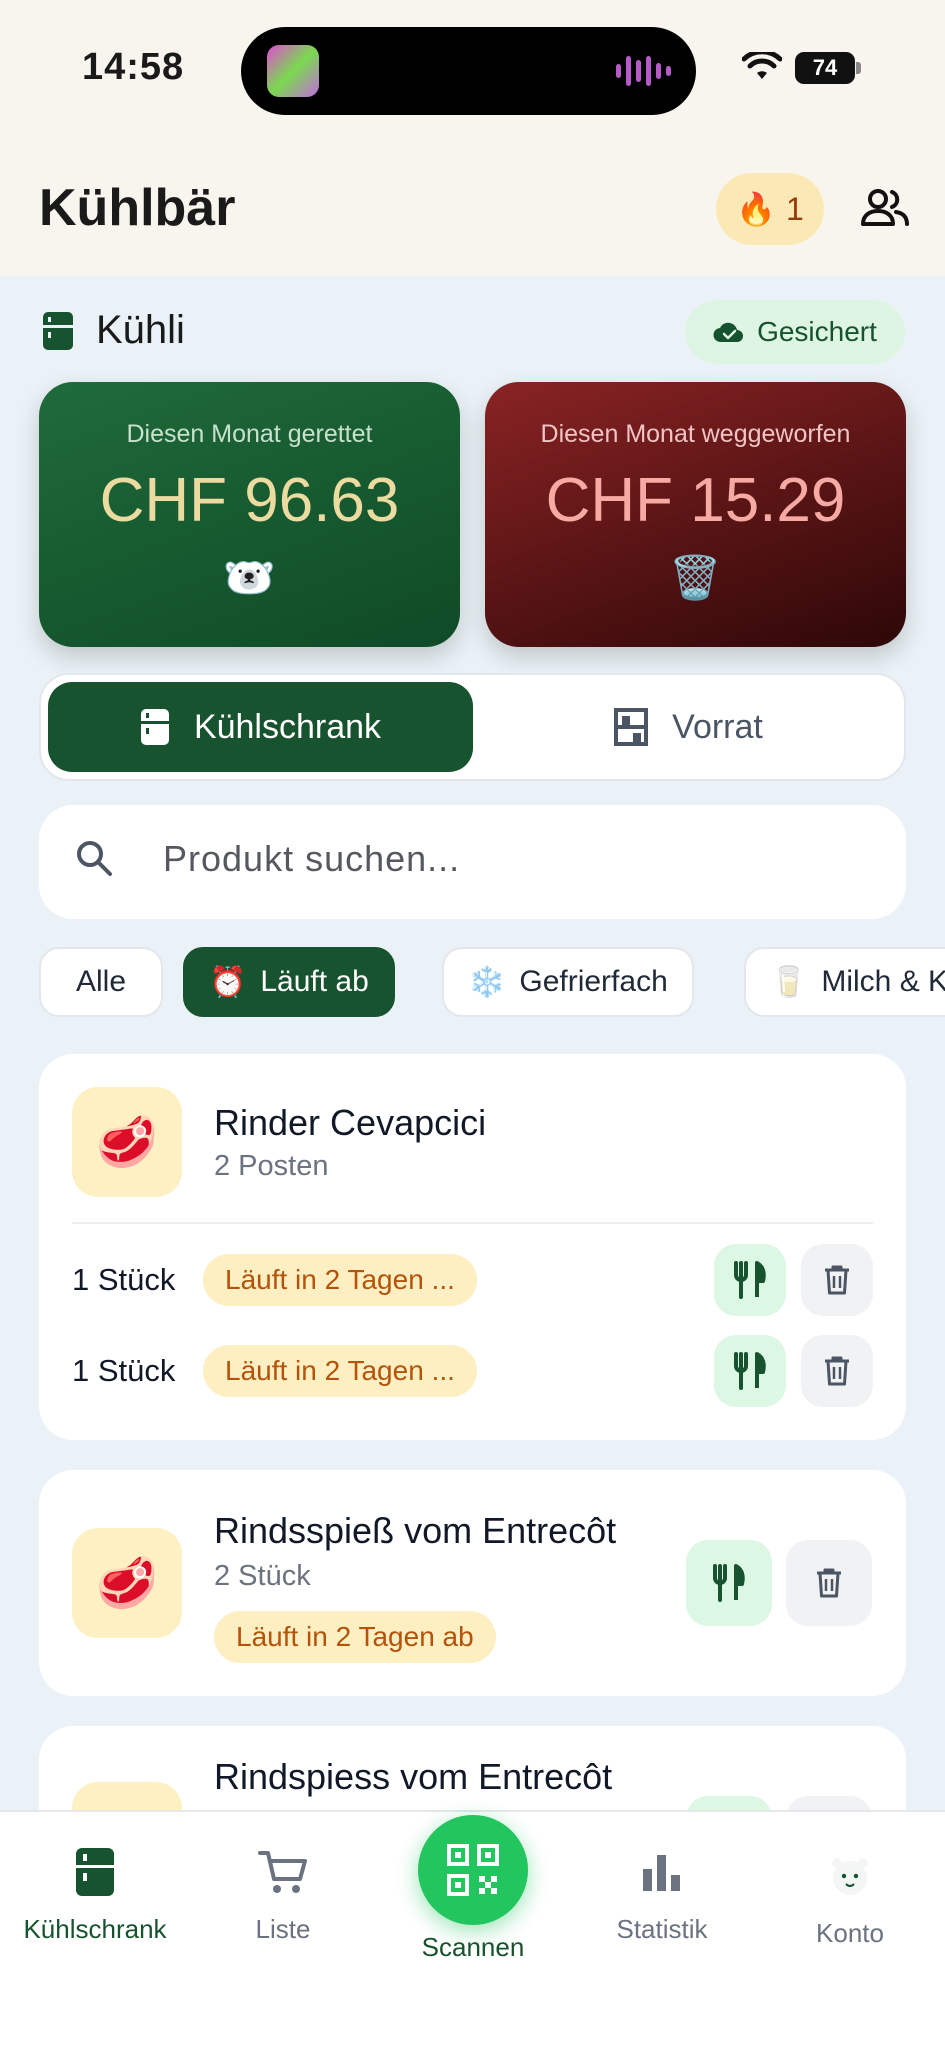  I want to click on wifi-icon, so click(762, 65).